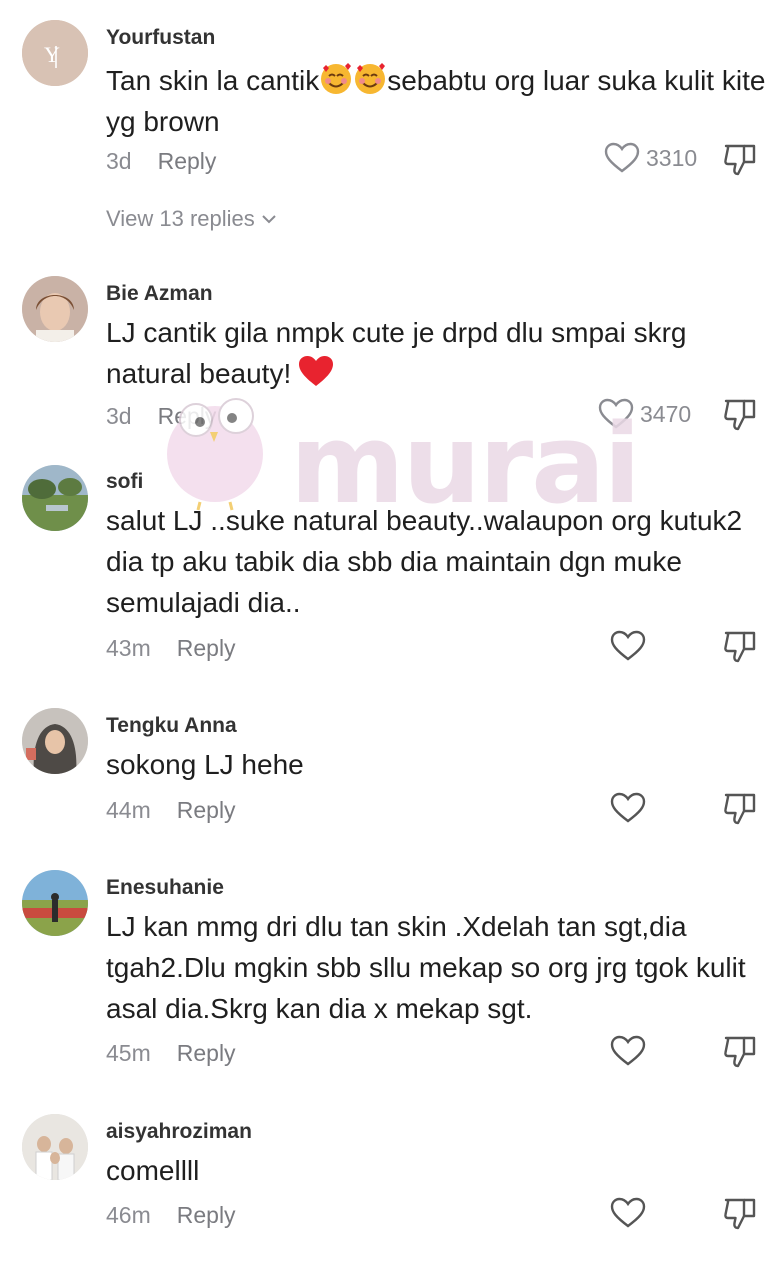 Image resolution: width=782 pixels, height=1280 pixels. What do you see at coordinates (153, 1170) in the screenshot?
I see `comment-text-part: comellll` at bounding box center [153, 1170].